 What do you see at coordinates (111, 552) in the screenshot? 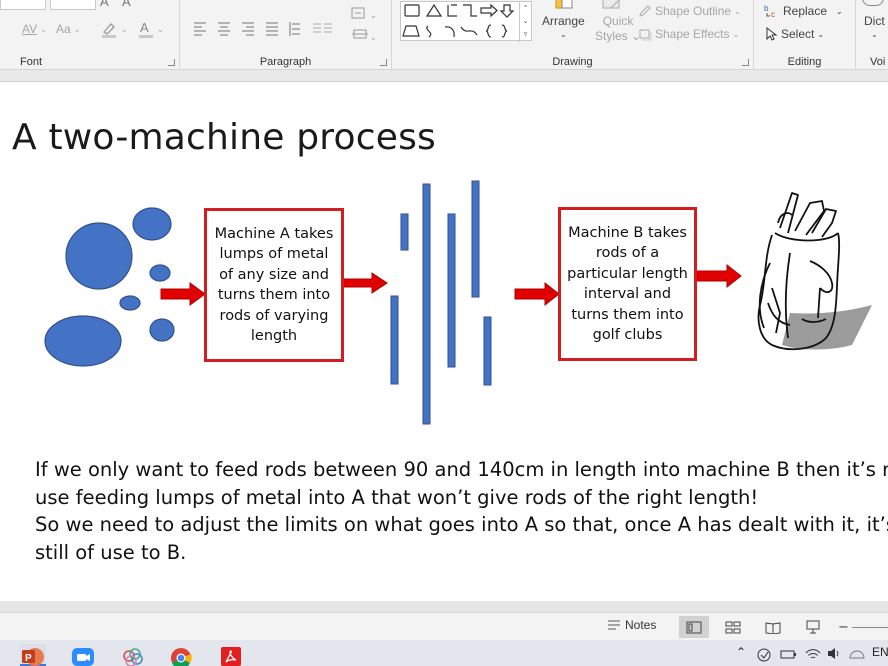
I see `body-line: still of use to B.` at bounding box center [111, 552].